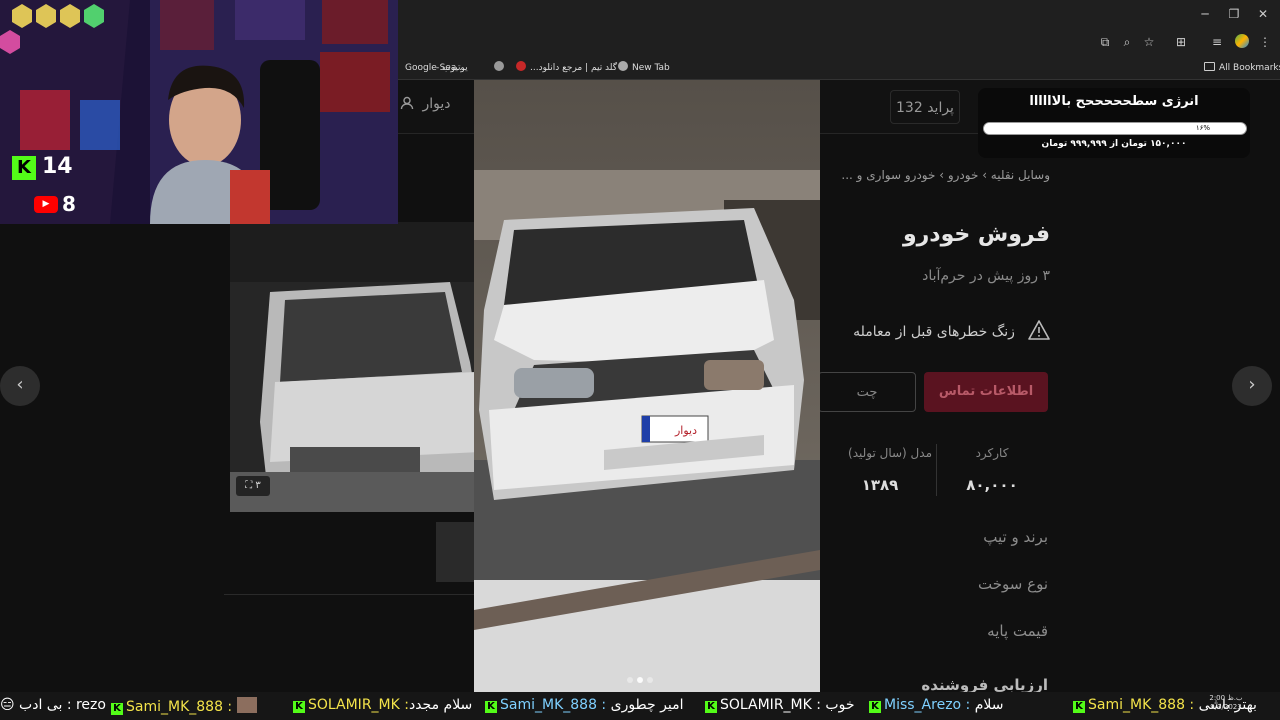  I want to click on chat-message: K Miss_Arezo : سلام, so click(935, 705).